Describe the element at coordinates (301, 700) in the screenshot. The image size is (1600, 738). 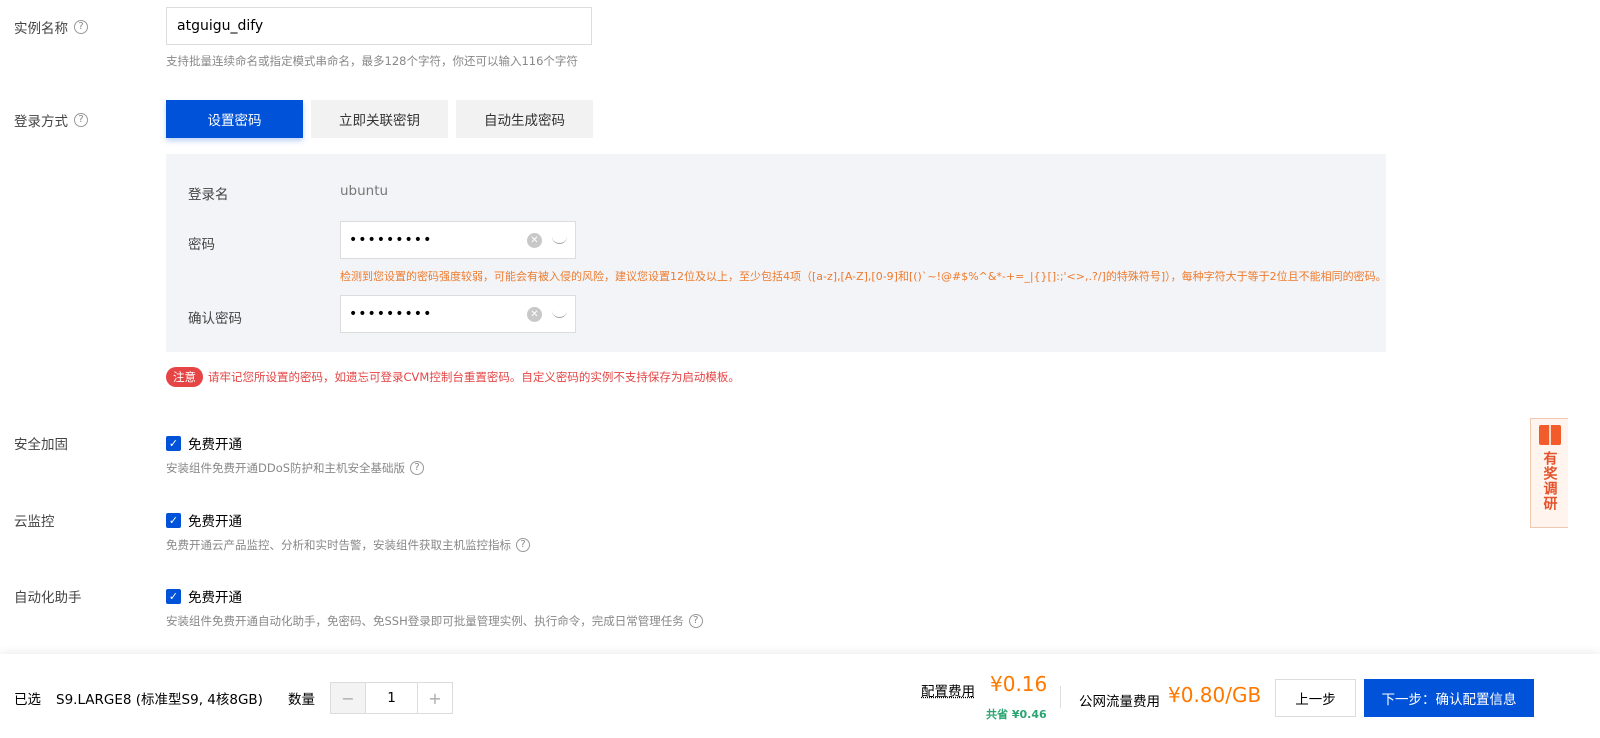
I see `quantity-label: 数量` at that location.